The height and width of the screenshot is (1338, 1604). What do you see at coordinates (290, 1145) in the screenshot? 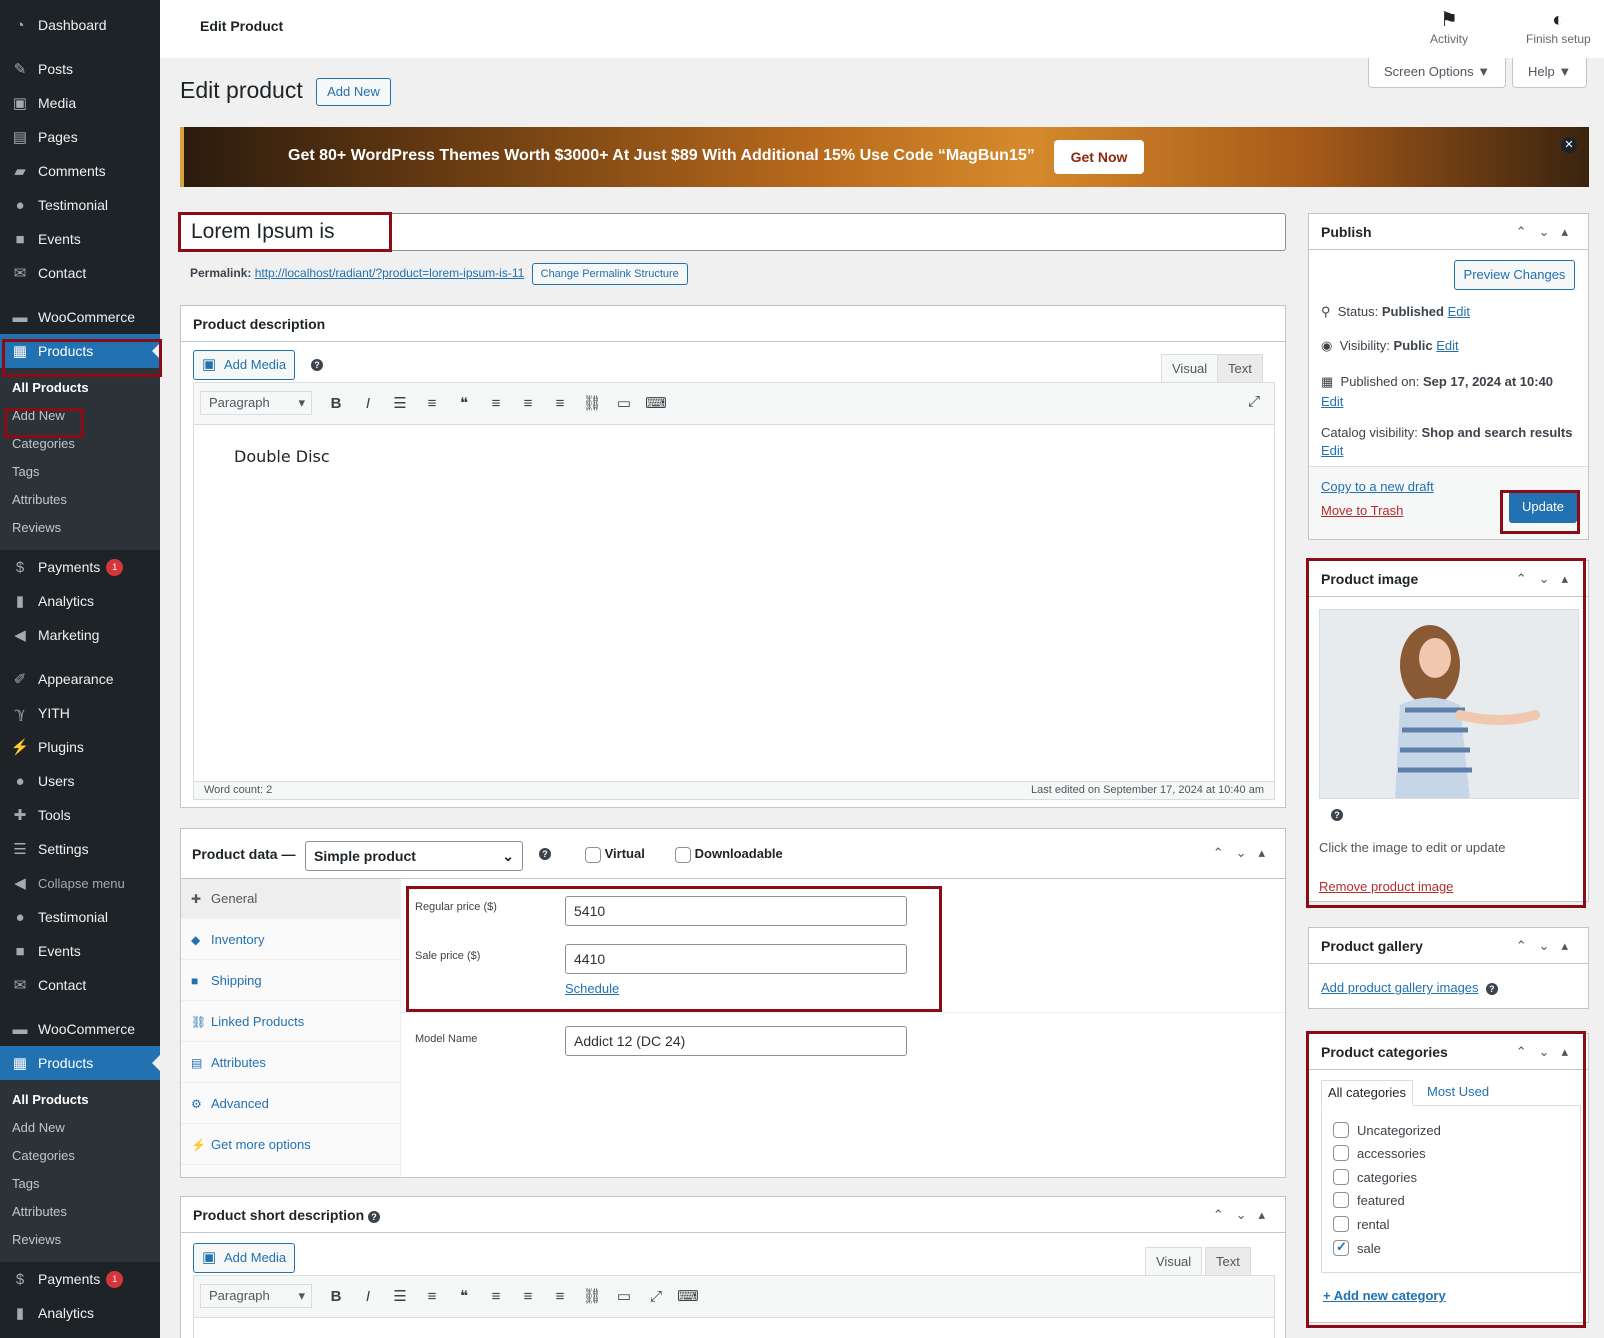
I see `tab-get-more-options: ⚡ Get more options` at bounding box center [290, 1145].